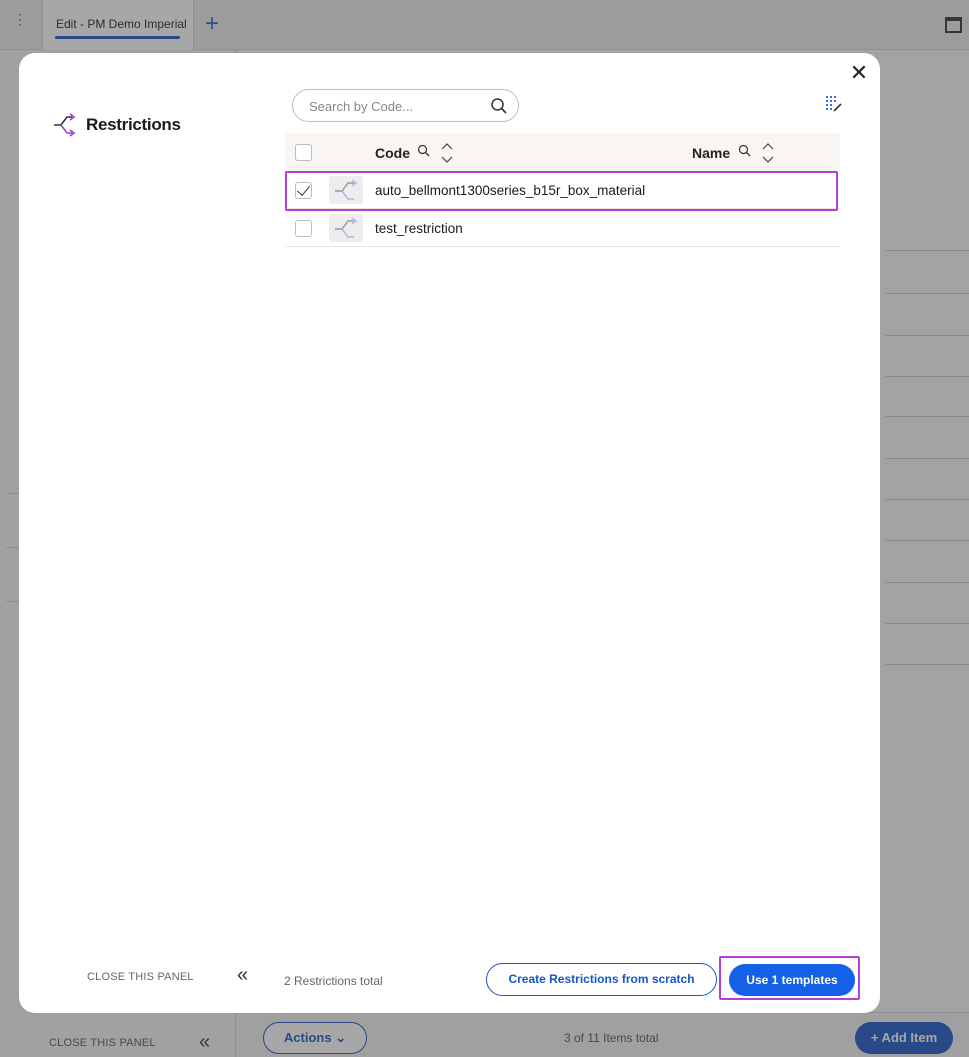 The image size is (969, 1057). What do you see at coordinates (499, 106) in the screenshot?
I see `search-icon` at bounding box center [499, 106].